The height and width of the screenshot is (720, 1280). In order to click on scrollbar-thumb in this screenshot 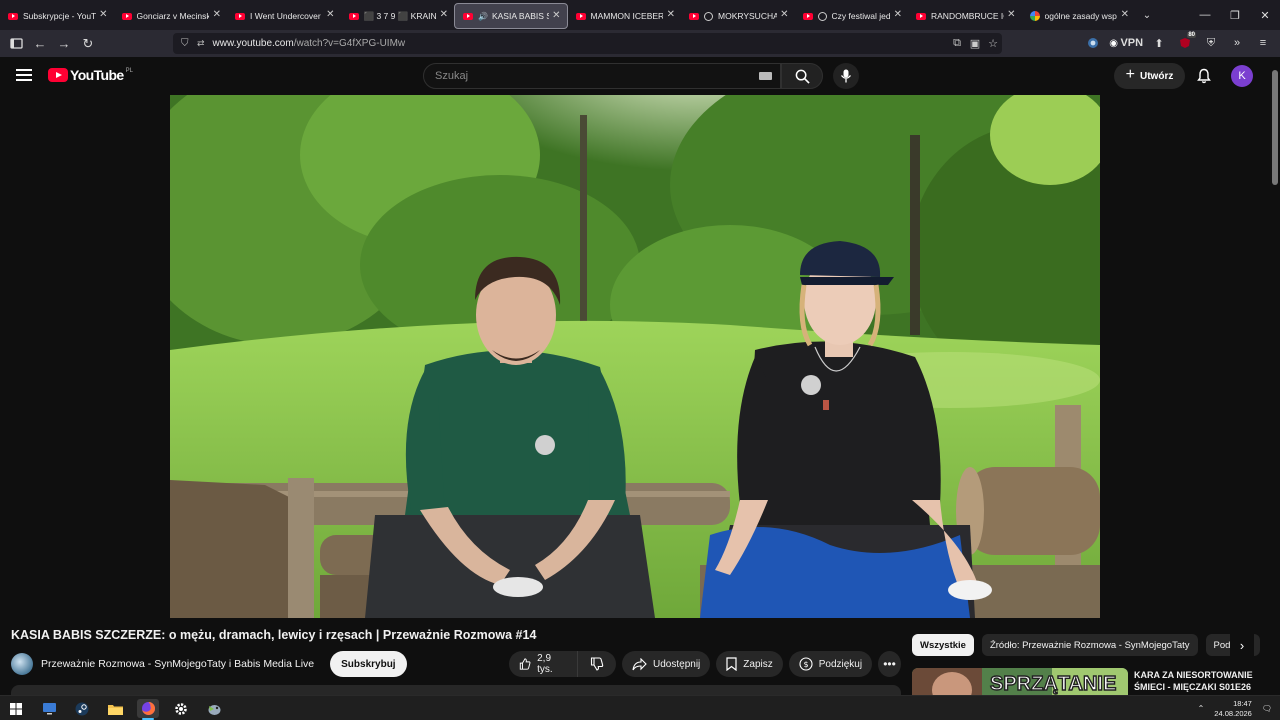, I will do `click(1275, 127)`.